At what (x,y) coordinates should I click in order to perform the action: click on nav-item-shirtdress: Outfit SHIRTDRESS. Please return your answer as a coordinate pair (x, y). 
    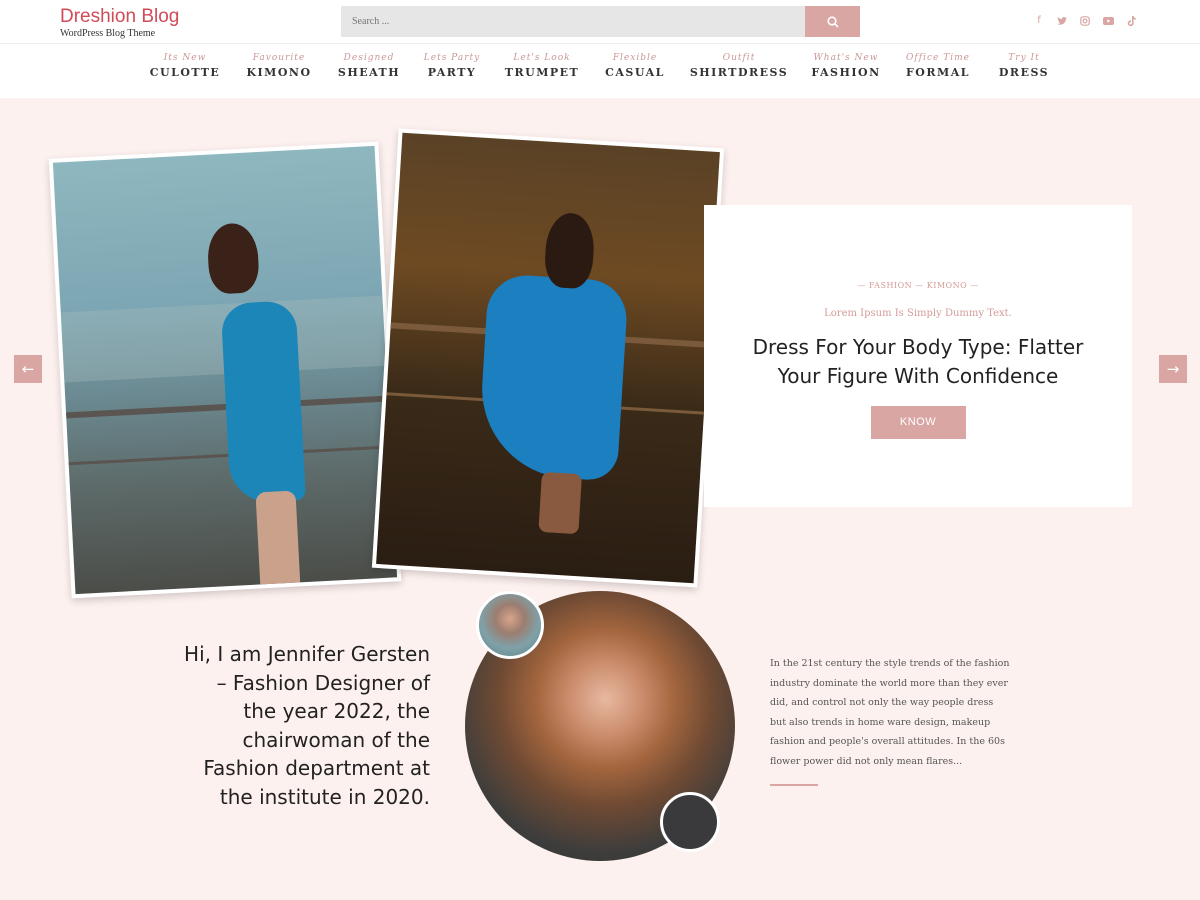
    Looking at the image, I should click on (739, 67).